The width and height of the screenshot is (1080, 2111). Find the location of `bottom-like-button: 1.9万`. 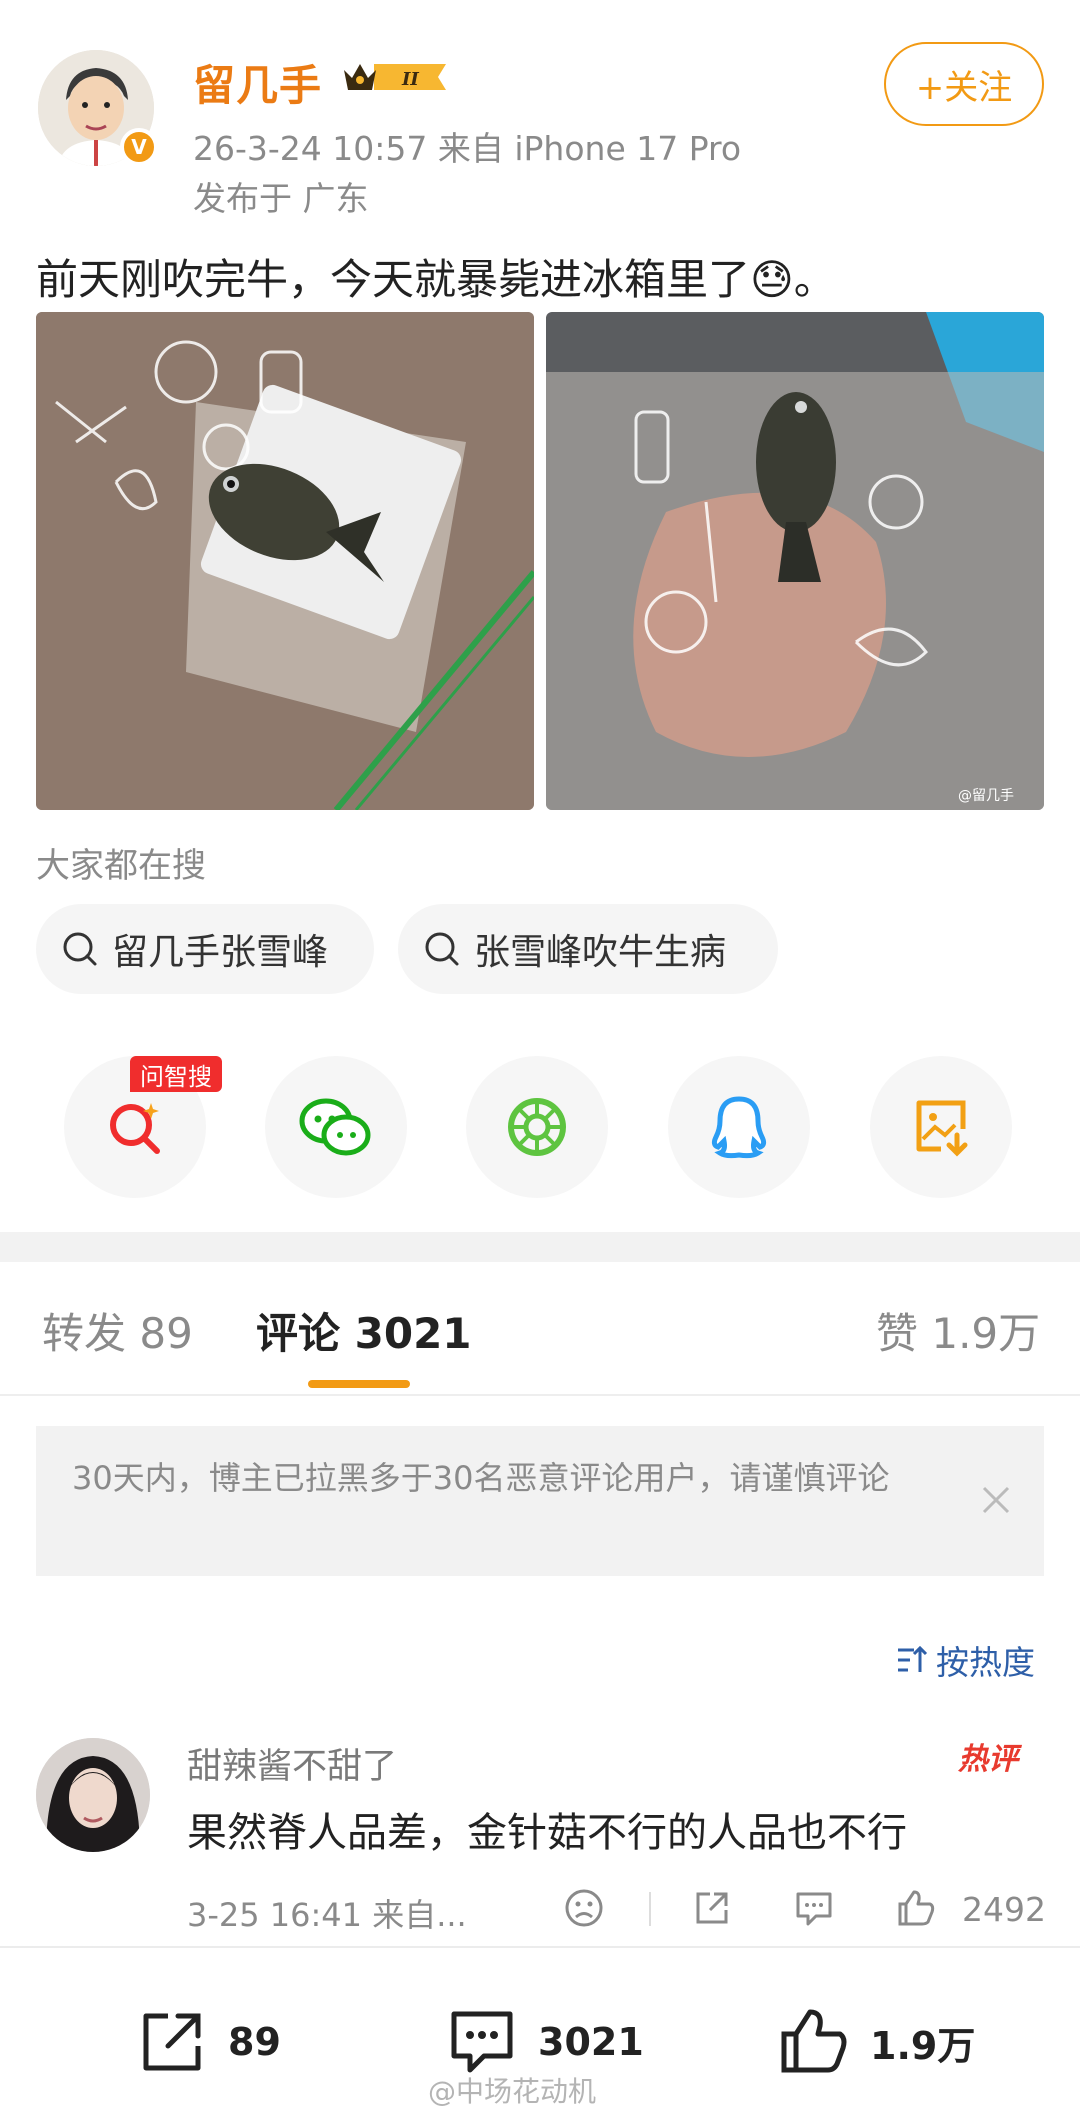

bottom-like-button: 1.9万 is located at coordinates (875, 2042).